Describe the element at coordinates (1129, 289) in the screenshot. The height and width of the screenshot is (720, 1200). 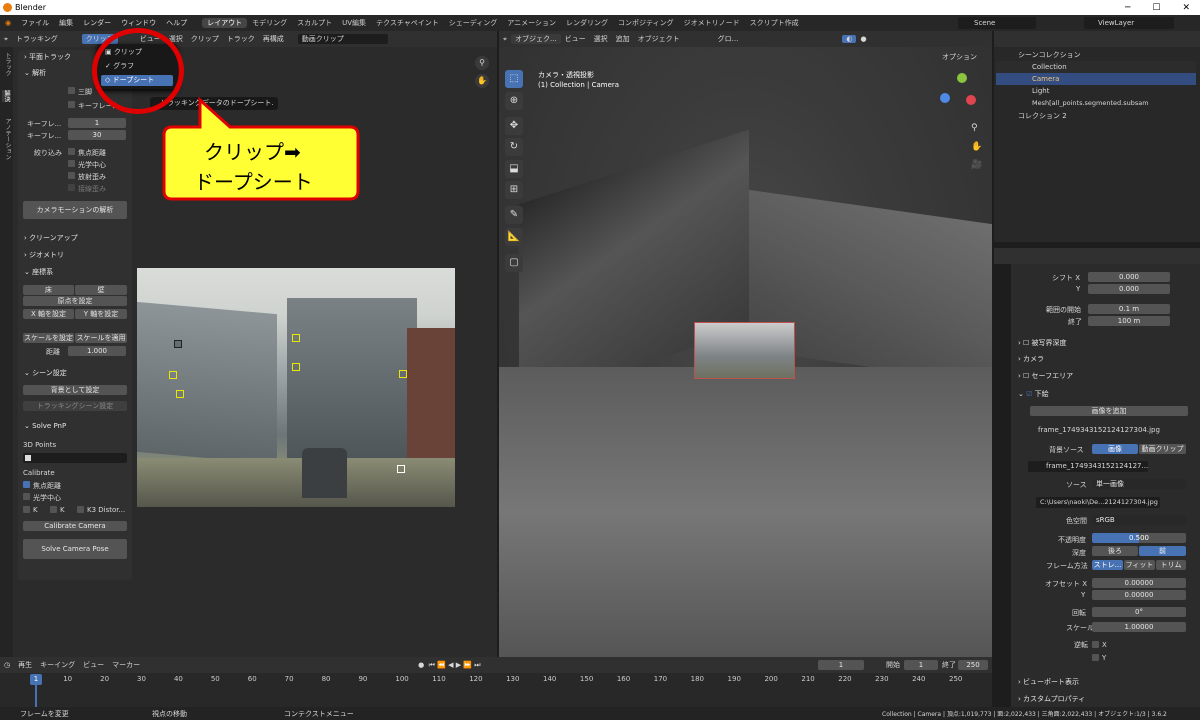
I see `shift-y-field: 0.000` at that location.